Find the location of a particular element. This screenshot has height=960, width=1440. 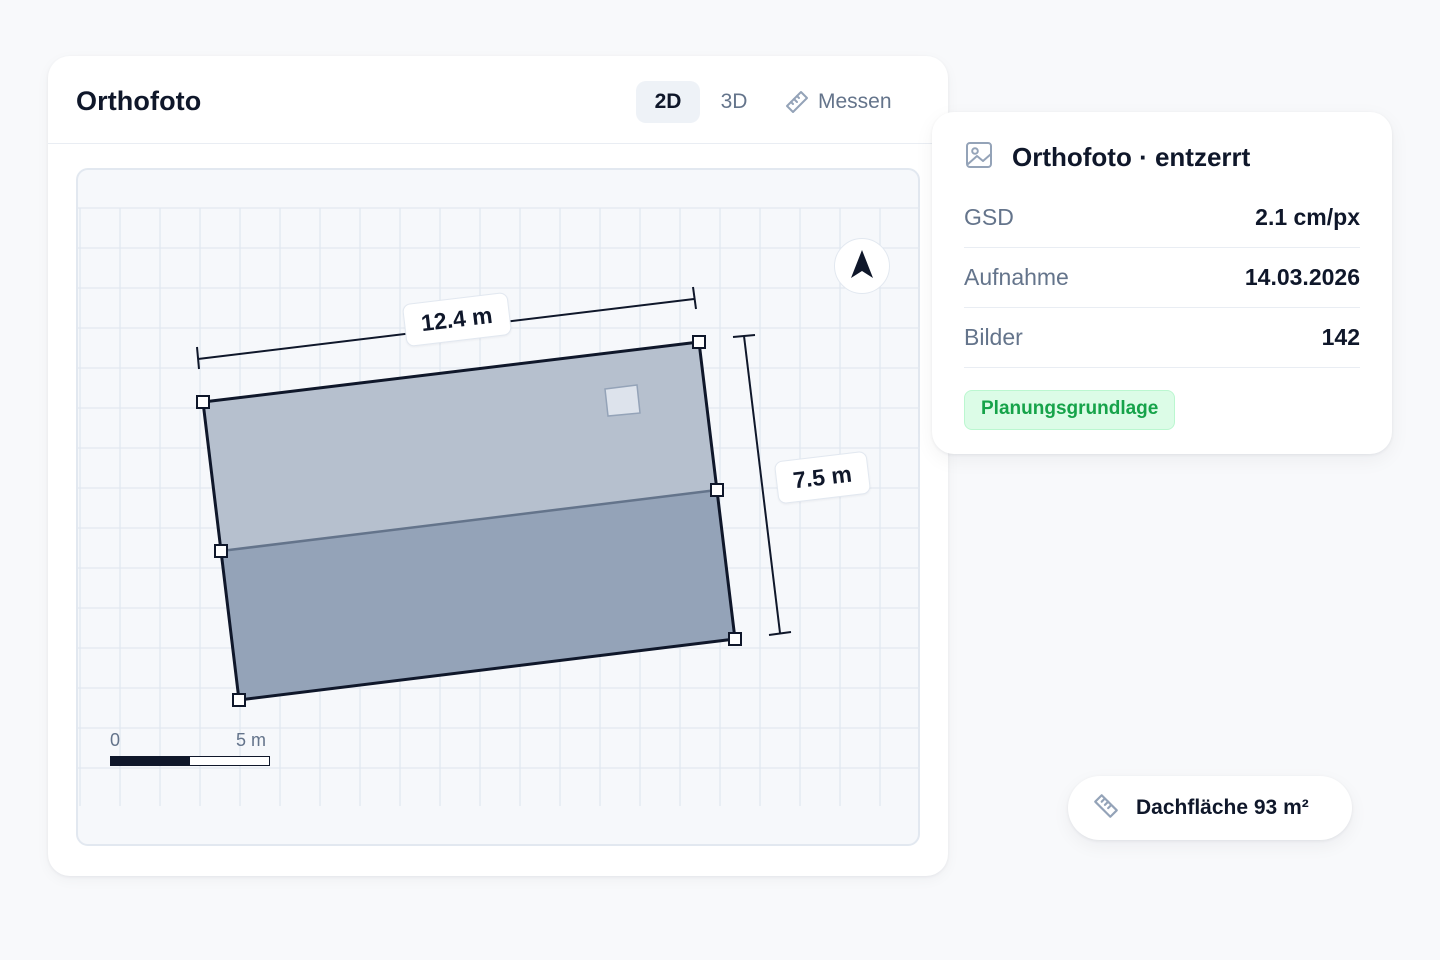

measure-button: Messen is located at coordinates (838, 102).